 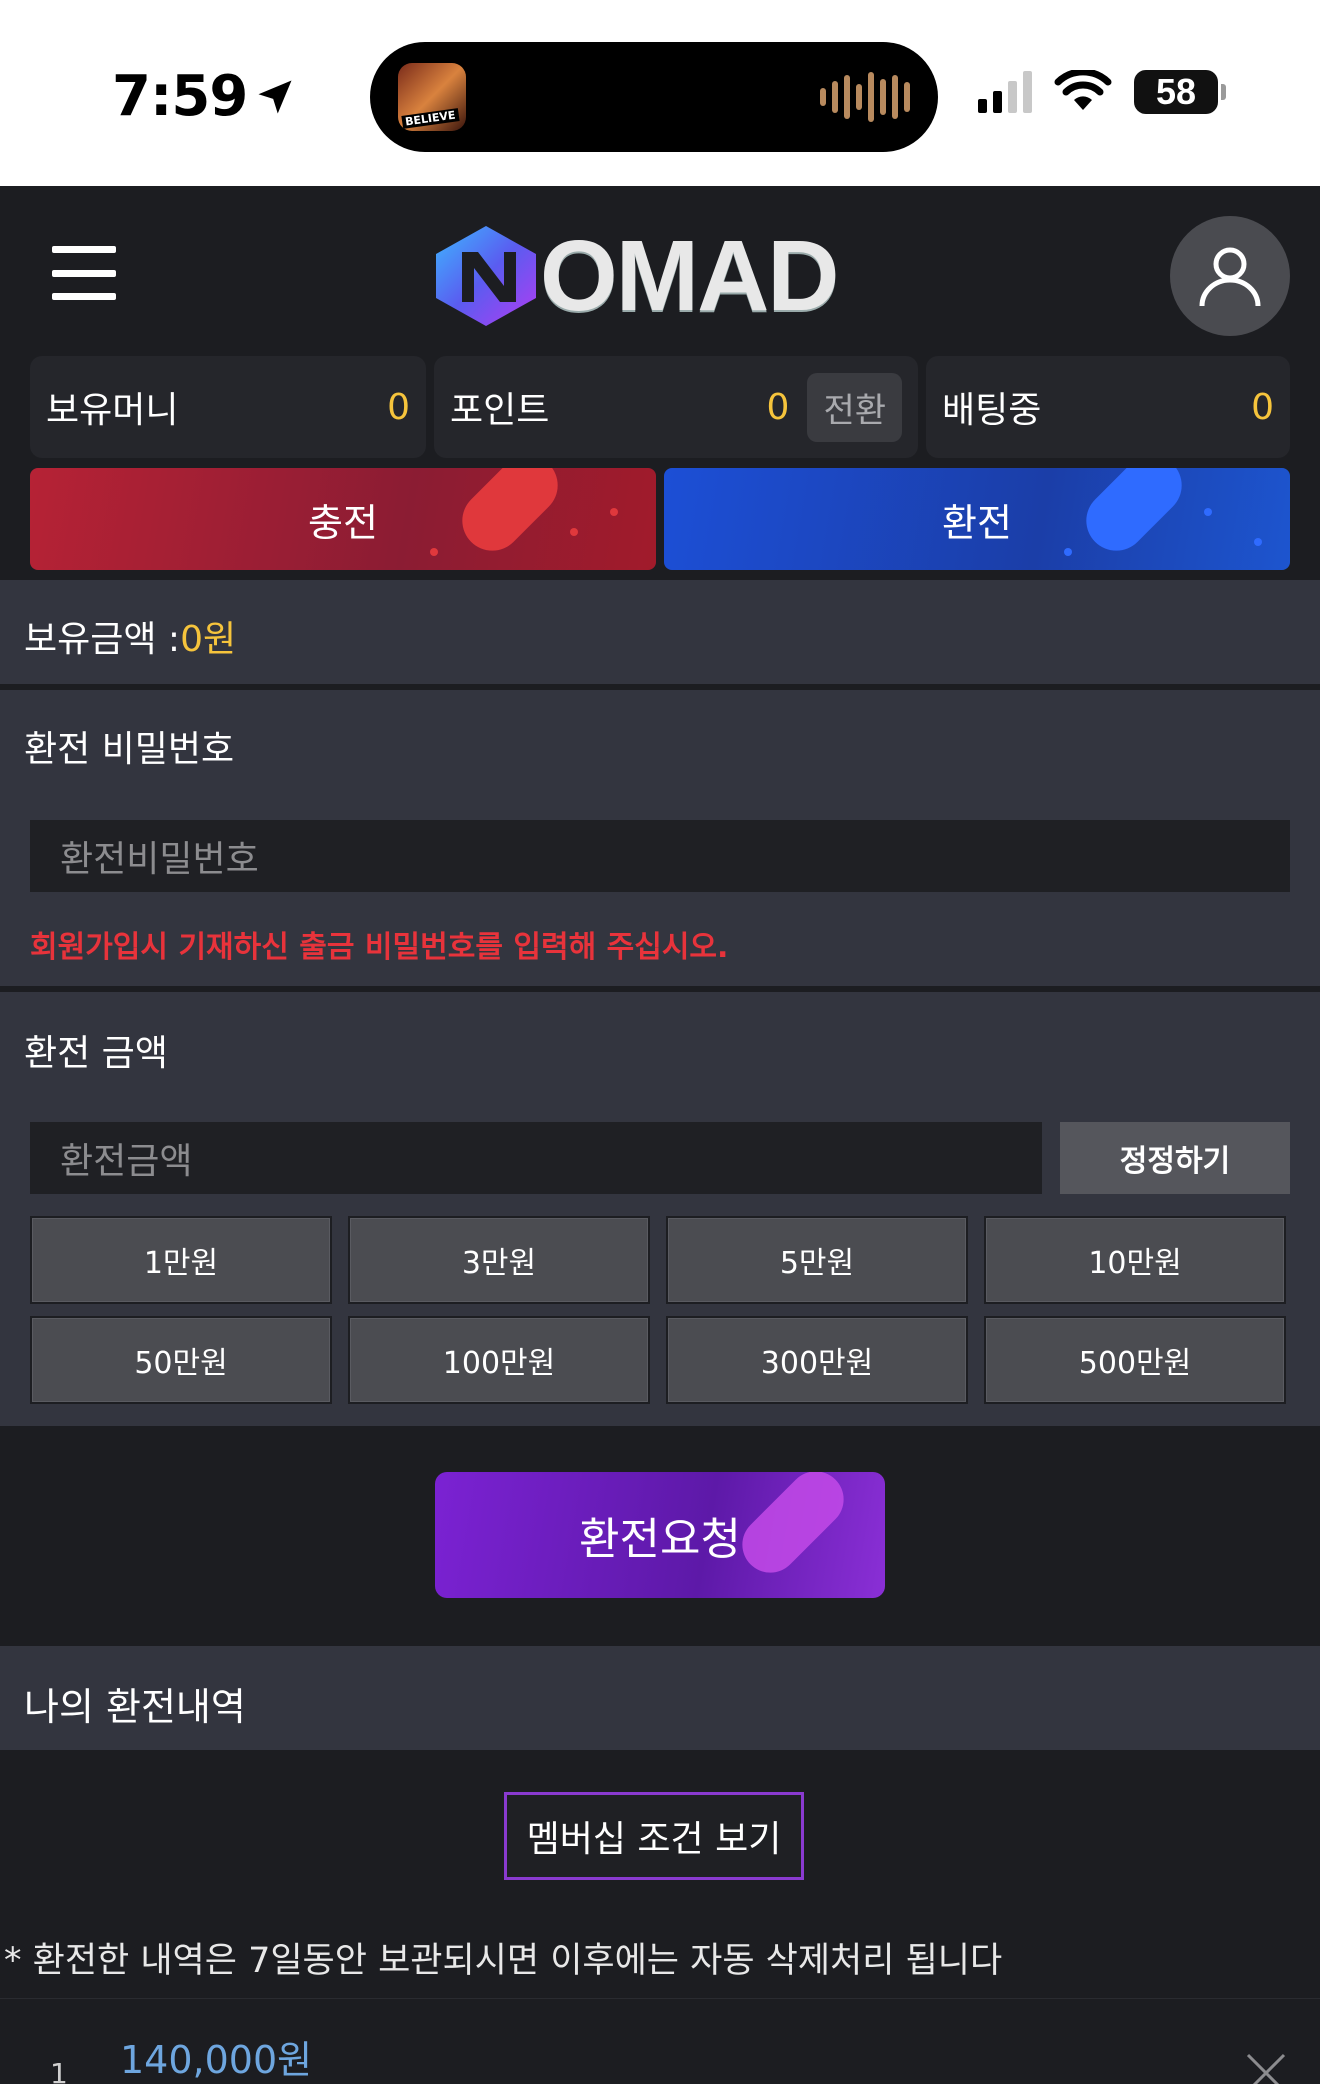 I want to click on password-warning: 회원가입시 기재하신 출금 비밀번호를 입력해 주십시오., so click(x=379, y=947).